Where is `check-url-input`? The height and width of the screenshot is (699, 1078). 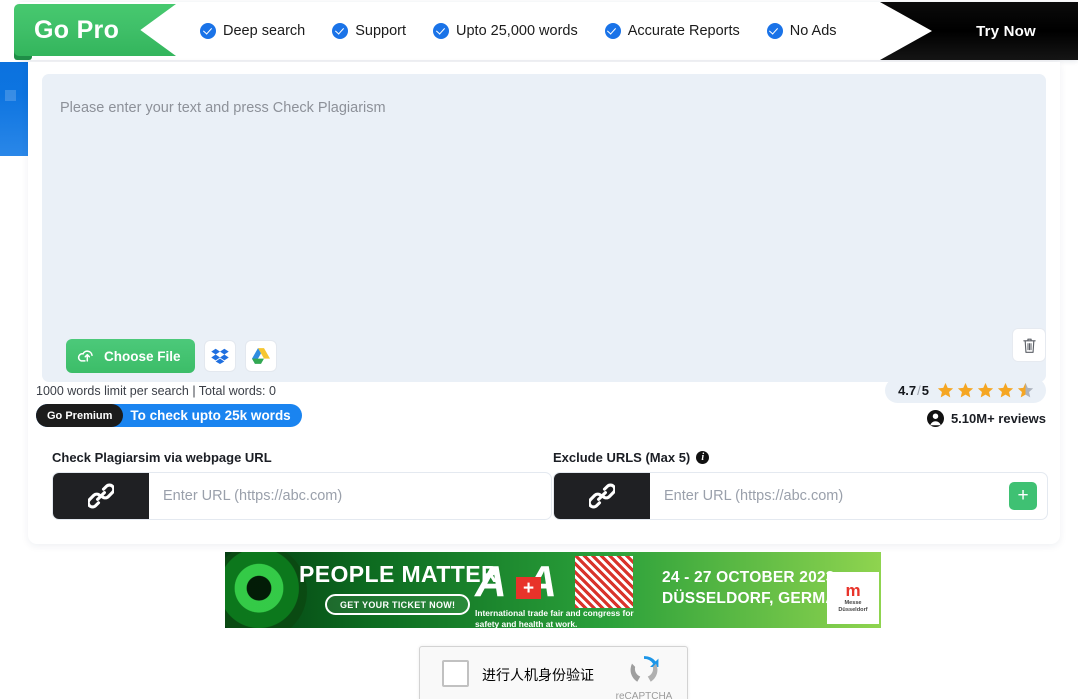
check-url-input is located at coordinates (350, 496).